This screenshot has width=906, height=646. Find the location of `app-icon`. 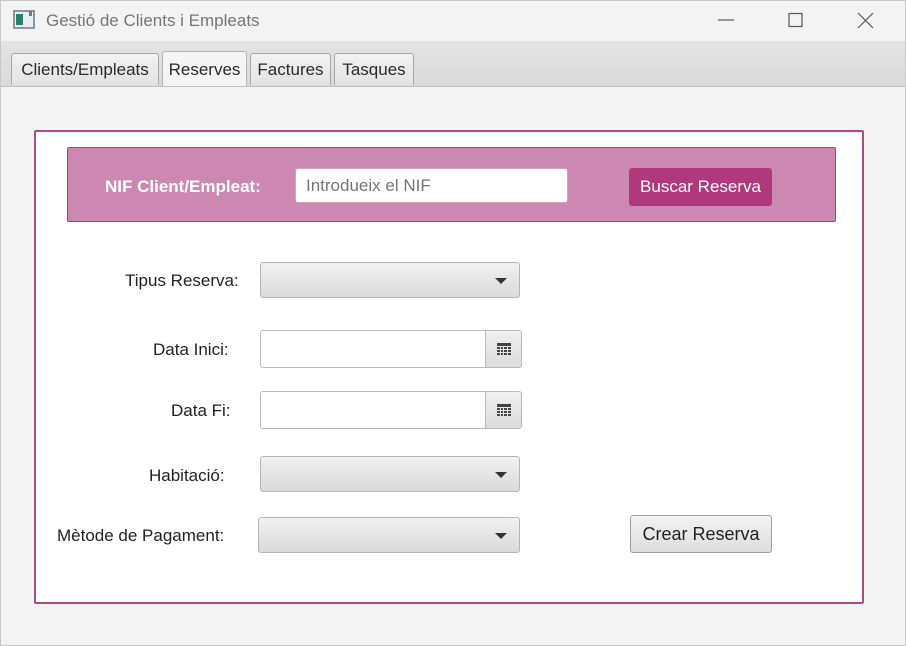

app-icon is located at coordinates (24, 20).